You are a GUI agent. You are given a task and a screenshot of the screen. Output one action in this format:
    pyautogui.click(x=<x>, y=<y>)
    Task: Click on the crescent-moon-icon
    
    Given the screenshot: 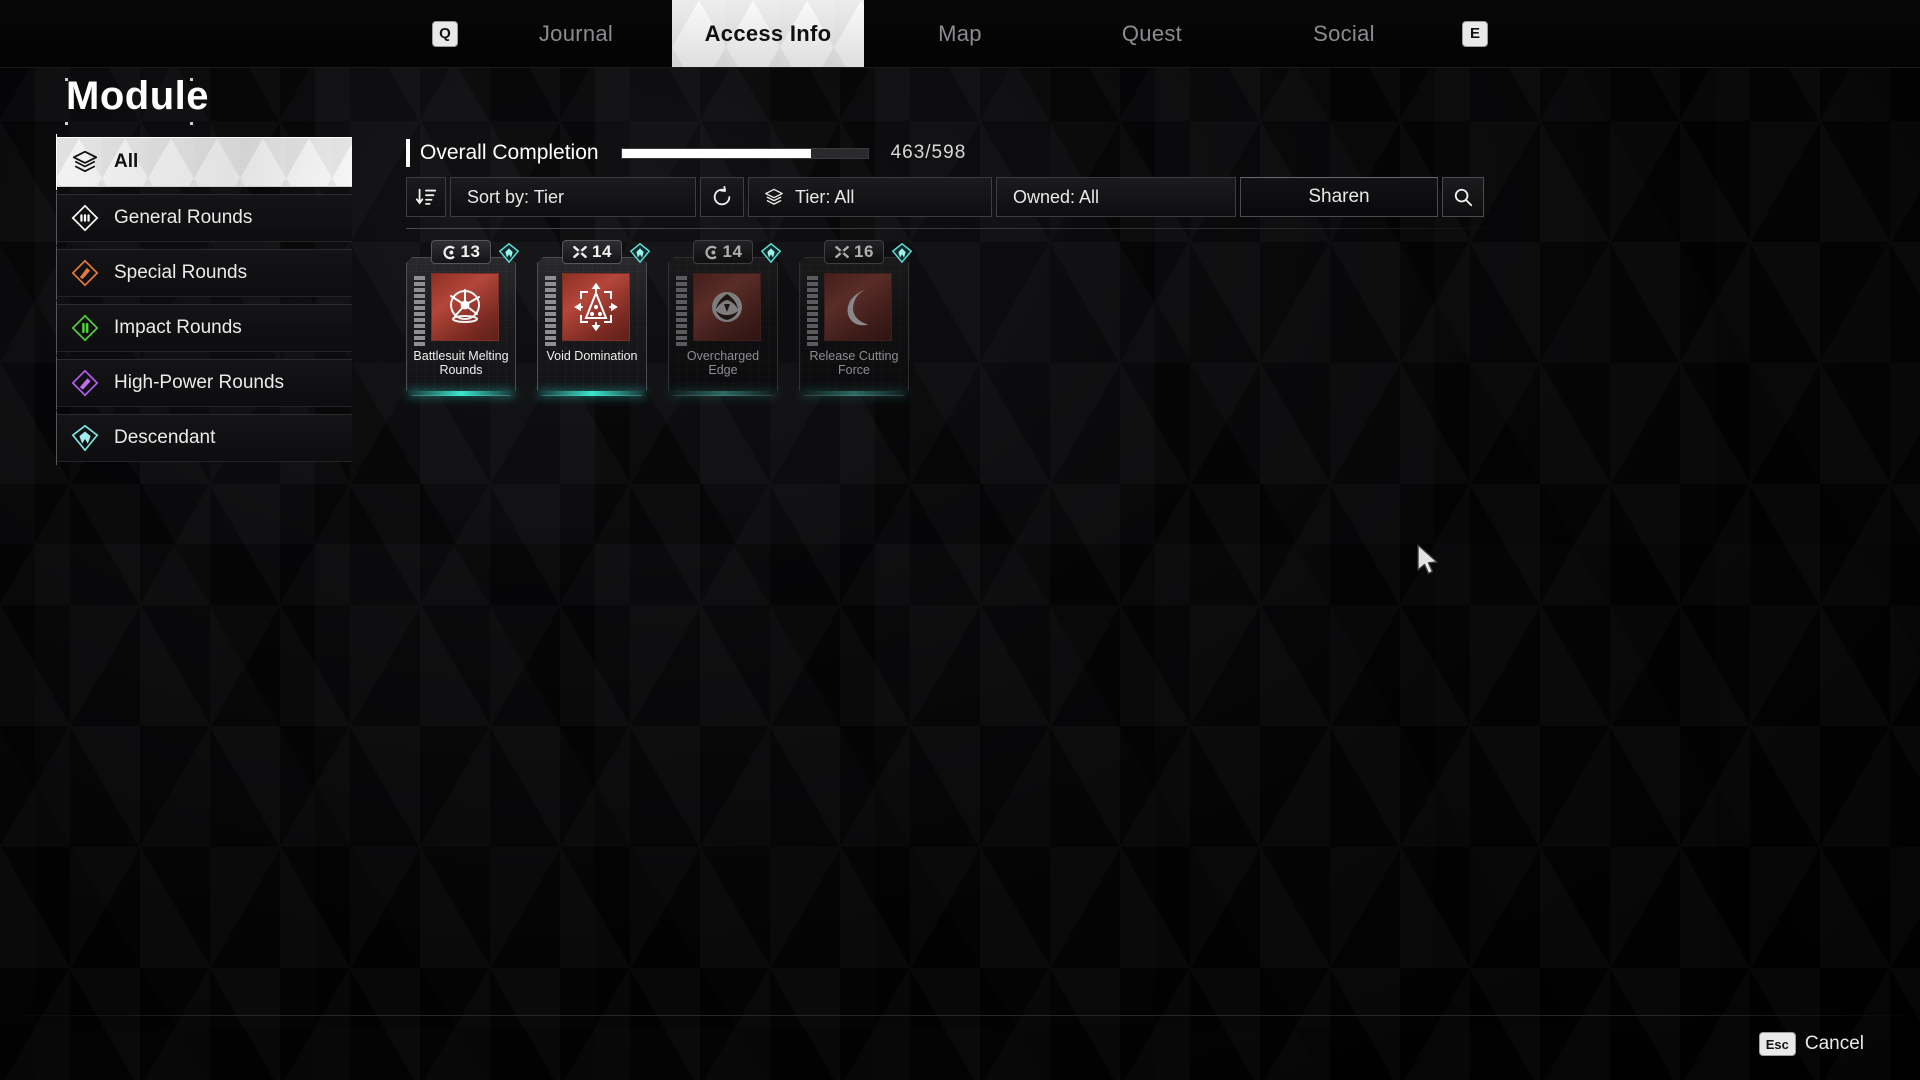 What is the action you would take?
    pyautogui.click(x=858, y=307)
    